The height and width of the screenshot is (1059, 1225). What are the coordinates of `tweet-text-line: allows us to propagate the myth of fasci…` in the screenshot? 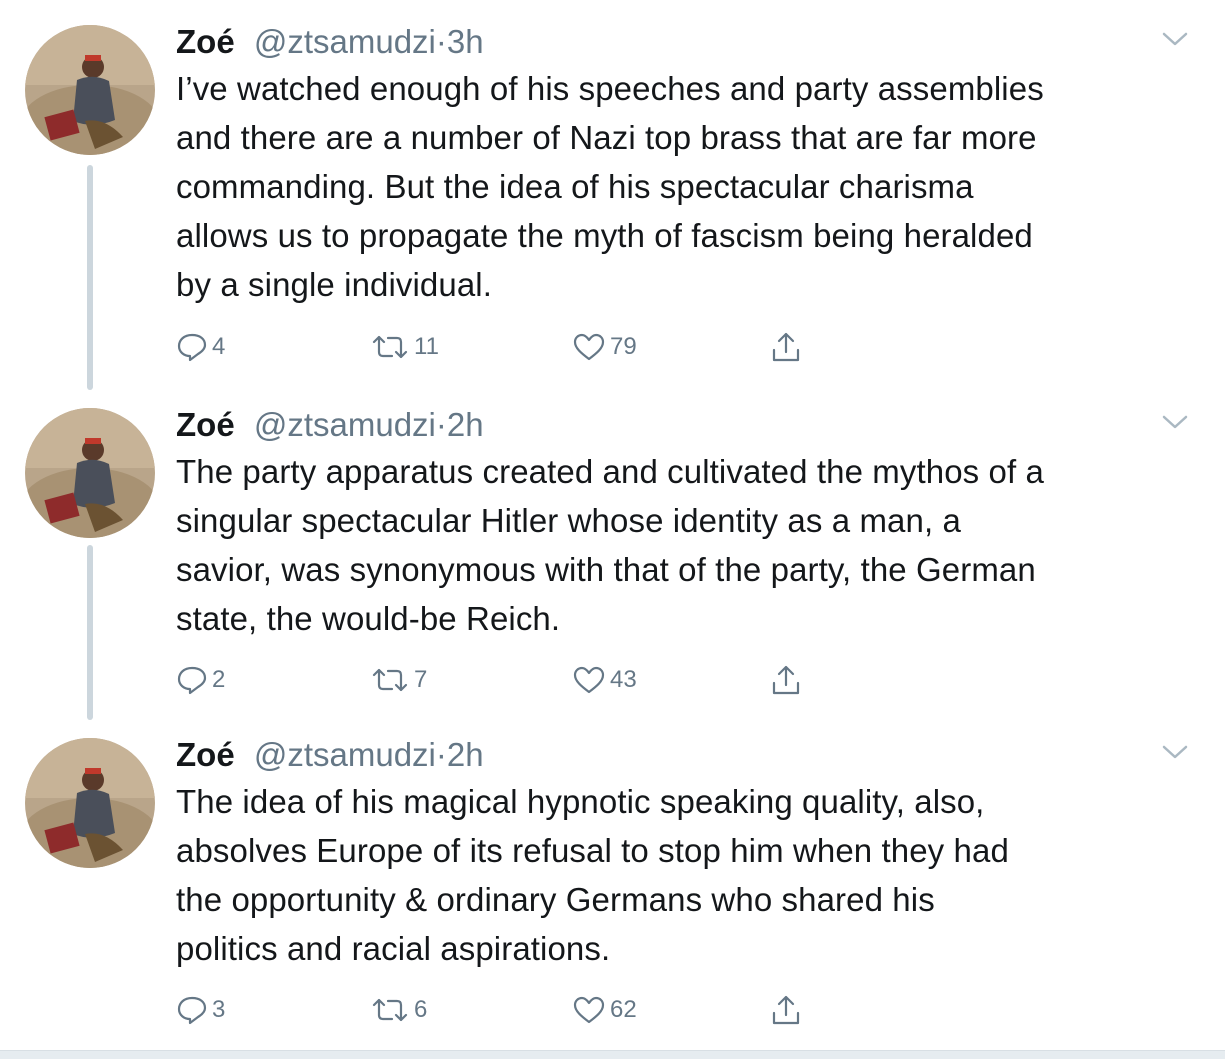 It's located at (604, 235).